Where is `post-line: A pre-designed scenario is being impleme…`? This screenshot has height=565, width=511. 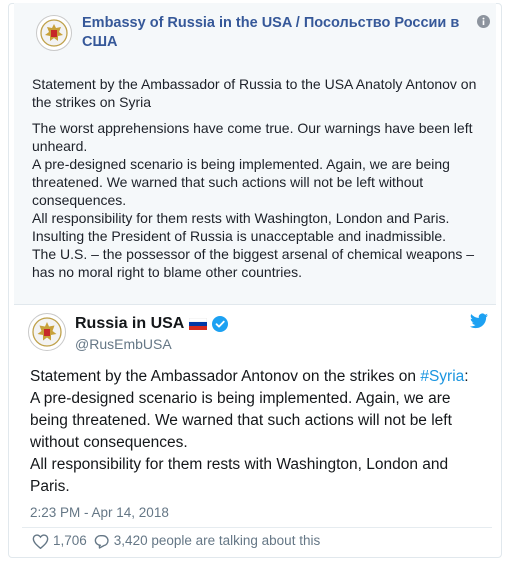 post-line: A pre-designed scenario is being impleme… is located at coordinates (241, 182).